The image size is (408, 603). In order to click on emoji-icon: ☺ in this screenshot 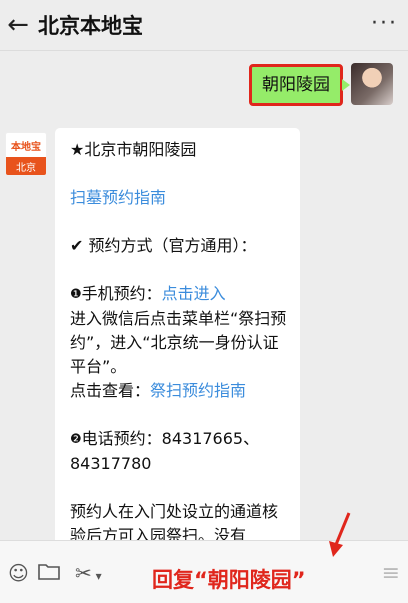, I will do `click(18, 573)`.